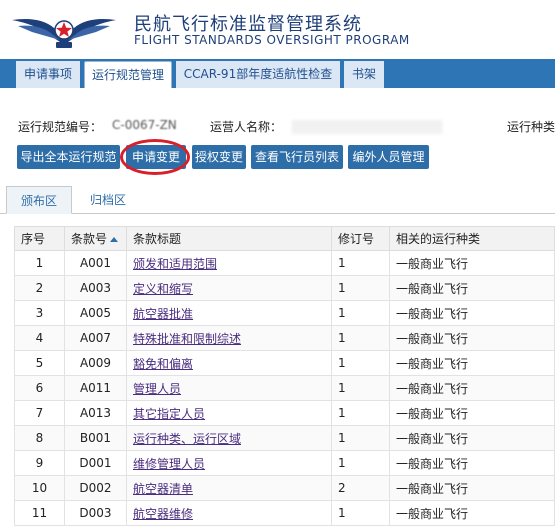  I want to click on cell-index: 8, so click(39, 438).